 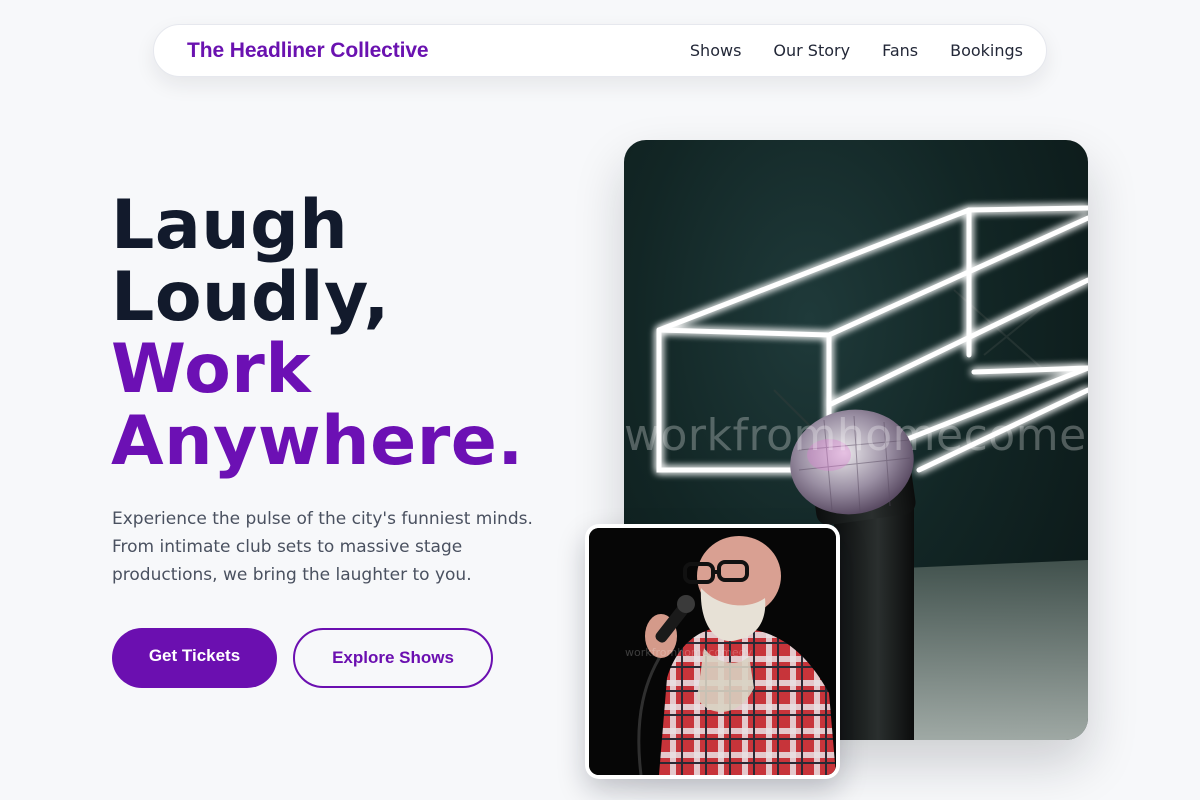 I want to click on headline-line-2: Loudly,, so click(x=250, y=297).